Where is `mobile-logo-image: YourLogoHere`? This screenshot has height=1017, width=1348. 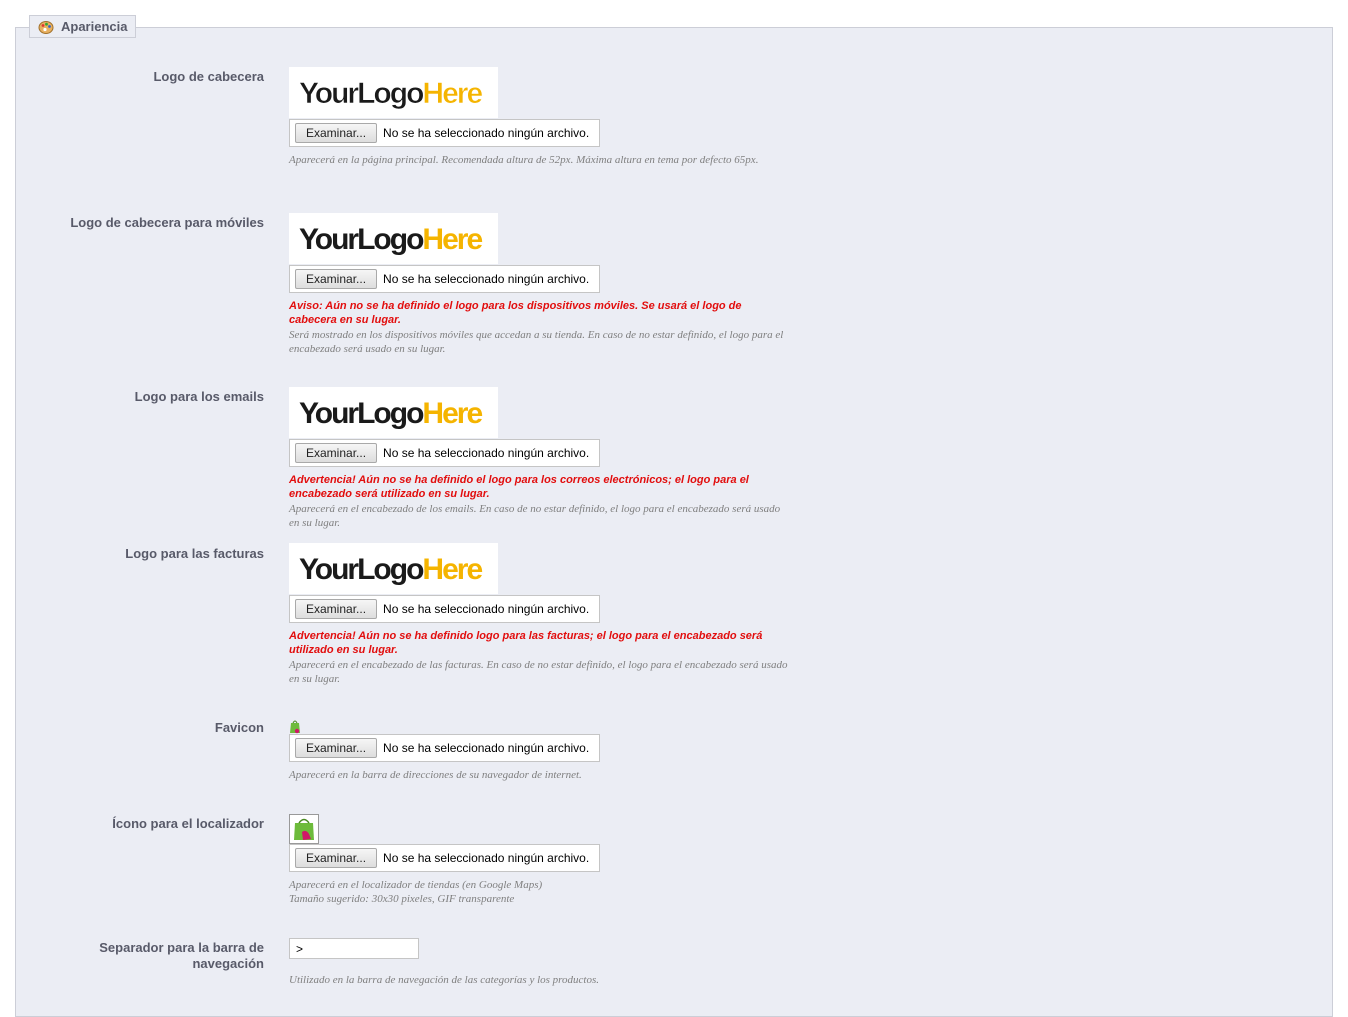 mobile-logo-image: YourLogoHere is located at coordinates (393, 238).